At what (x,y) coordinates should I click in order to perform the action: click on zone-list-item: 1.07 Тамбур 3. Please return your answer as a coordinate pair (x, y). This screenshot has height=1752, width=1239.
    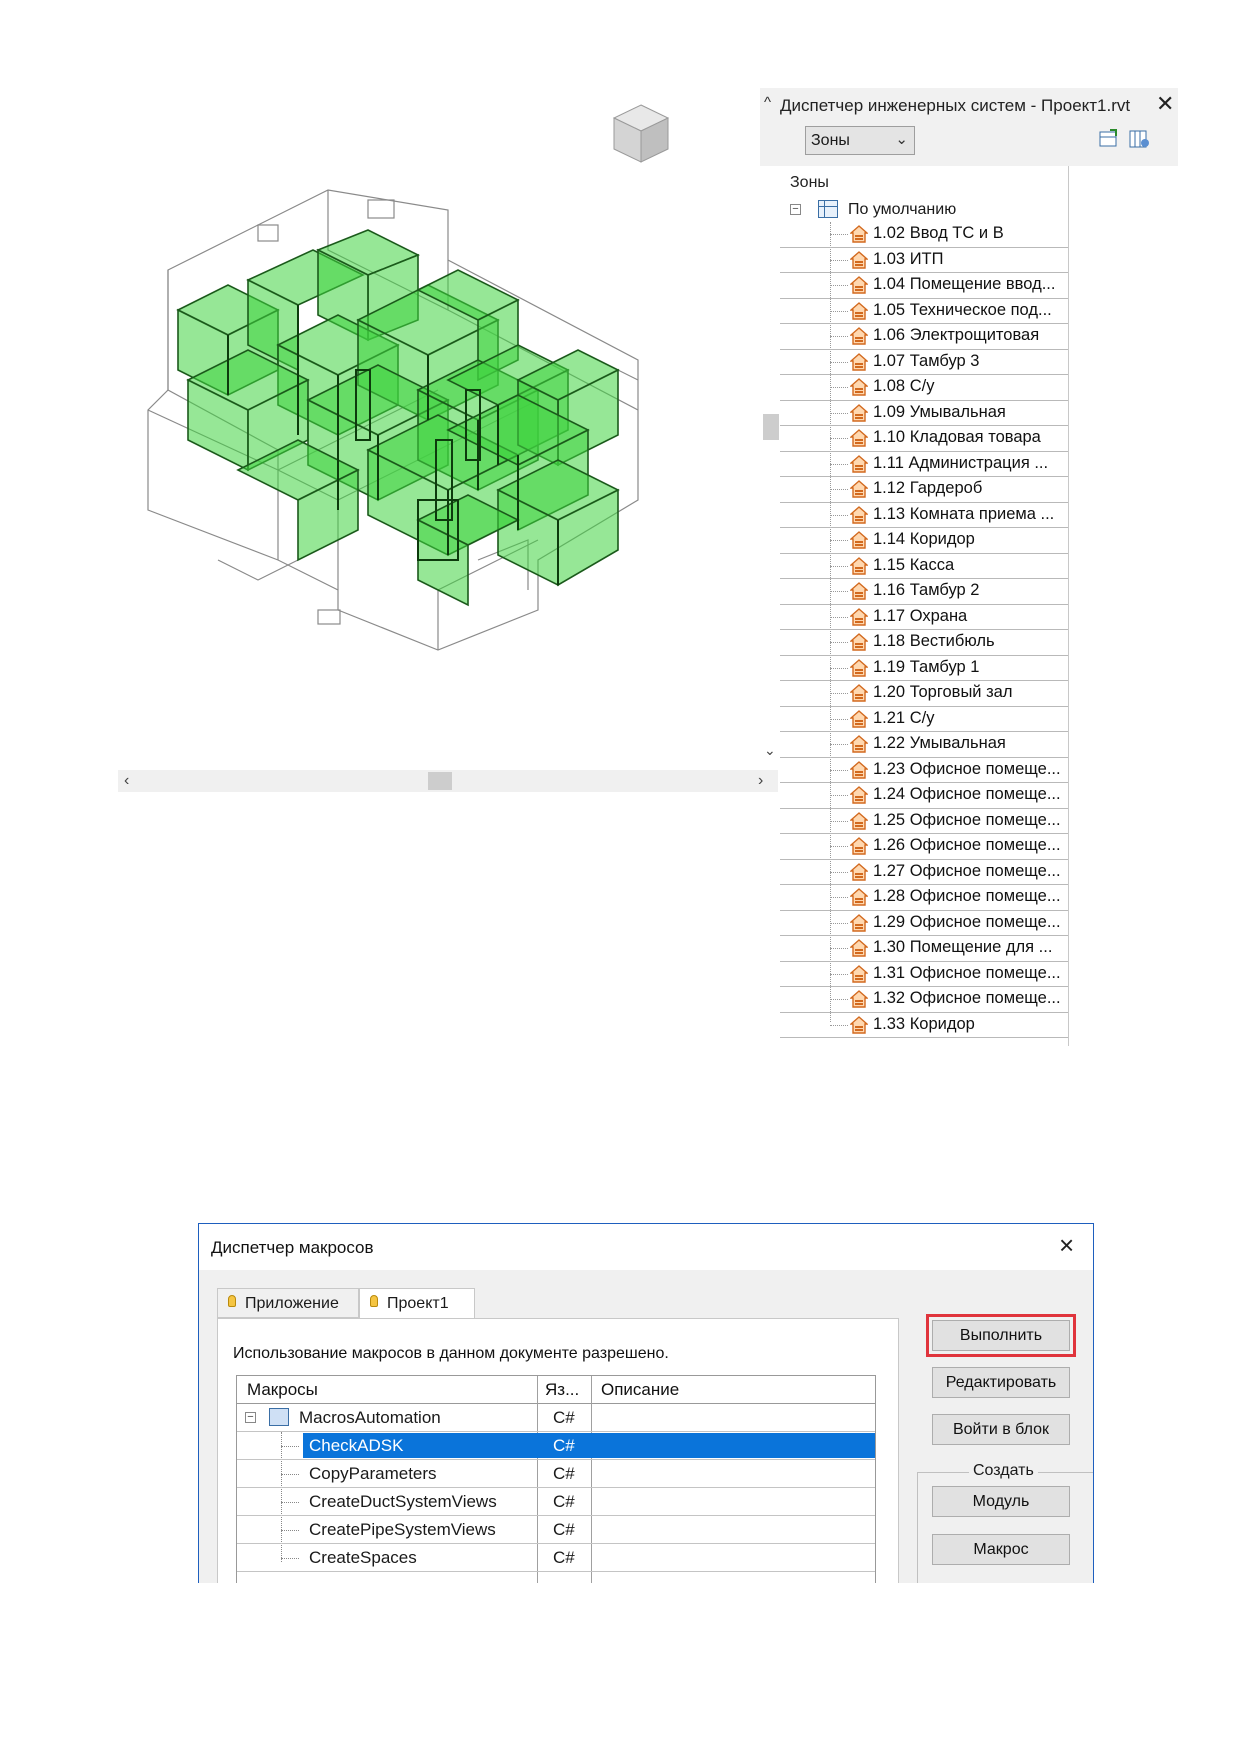
    Looking at the image, I should click on (924, 362).